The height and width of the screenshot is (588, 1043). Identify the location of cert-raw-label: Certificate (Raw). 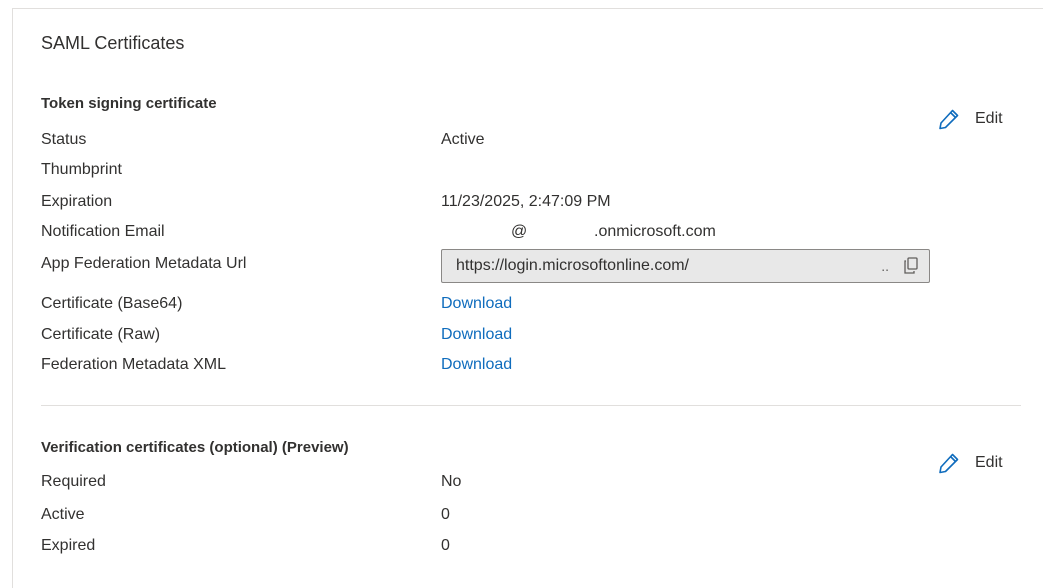
(101, 334).